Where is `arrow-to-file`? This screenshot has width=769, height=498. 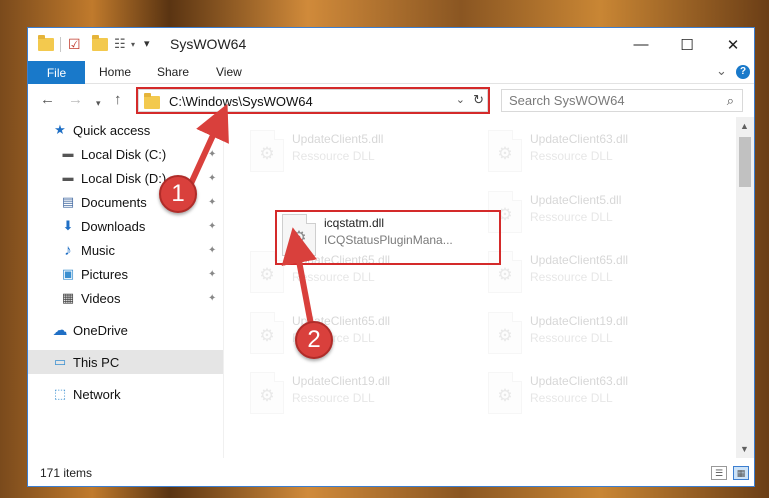 arrow-to-file is located at coordinates (299, 279).